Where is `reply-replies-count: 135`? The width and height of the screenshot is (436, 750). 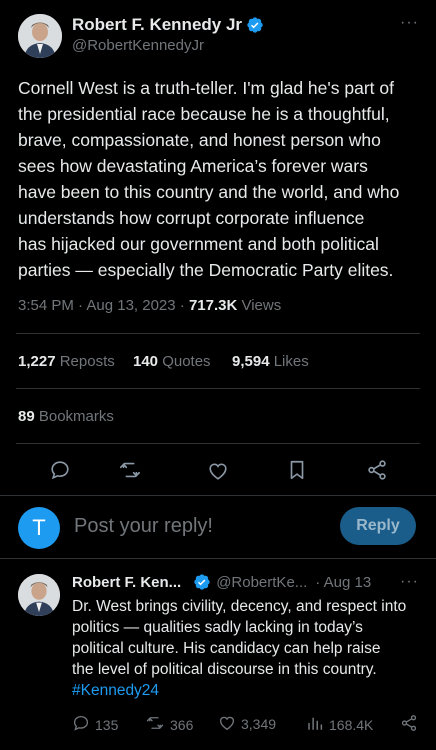 reply-replies-count: 135 is located at coordinates (107, 724).